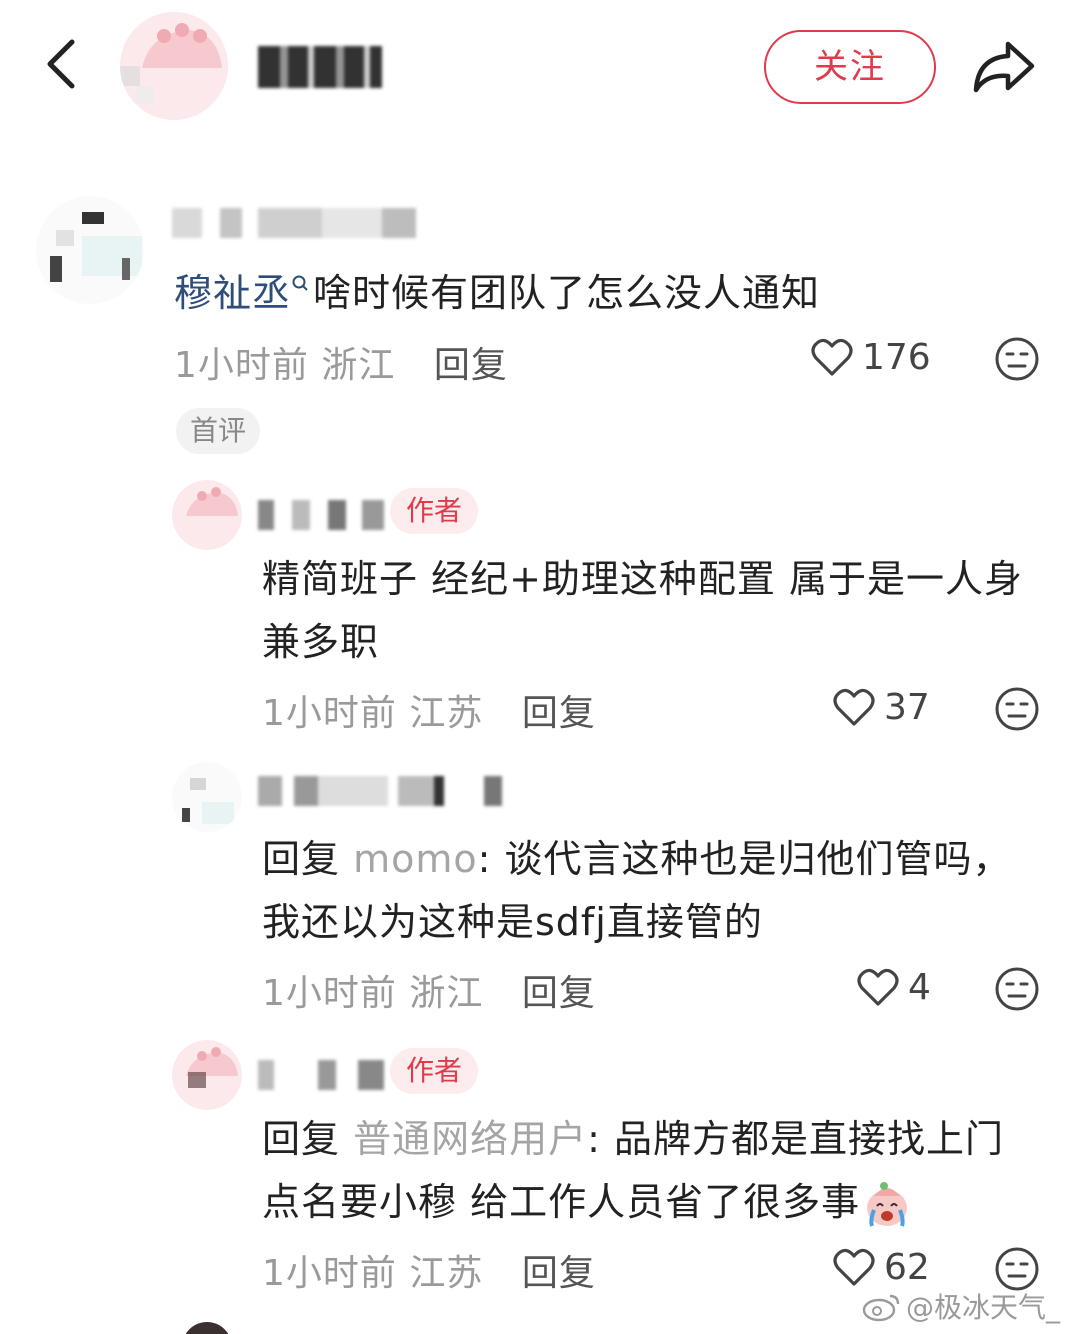  Describe the element at coordinates (881, 1308) in the screenshot. I see `weibo-logo-icon` at that location.